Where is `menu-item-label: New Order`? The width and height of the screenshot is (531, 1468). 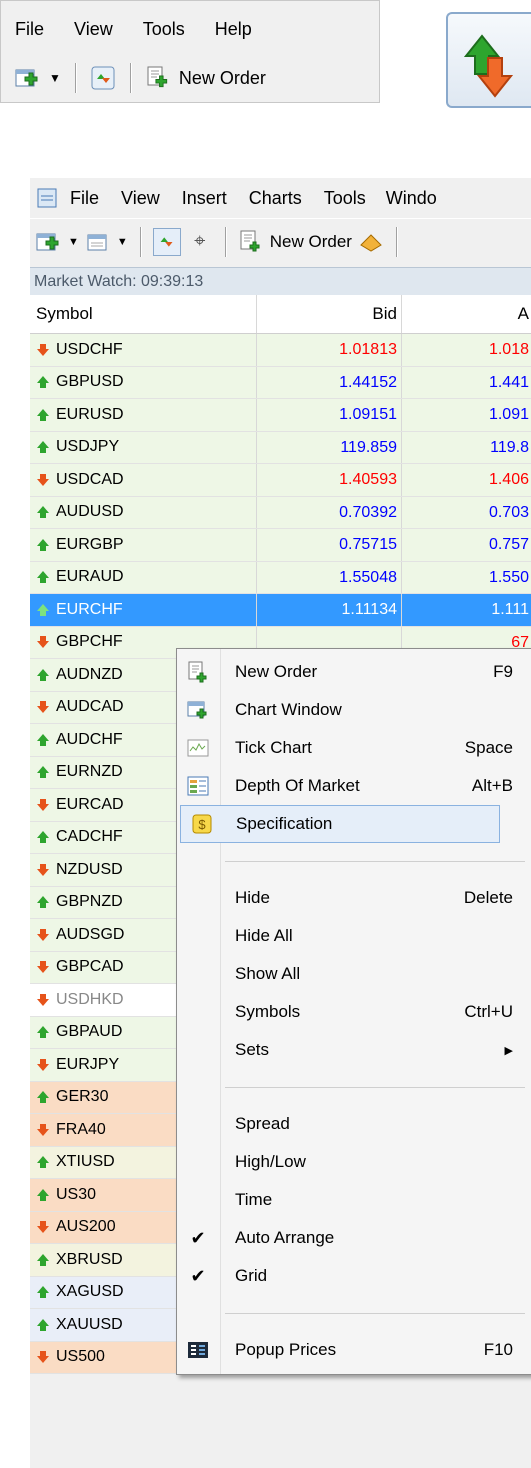
menu-item-label: New Order is located at coordinates (276, 671).